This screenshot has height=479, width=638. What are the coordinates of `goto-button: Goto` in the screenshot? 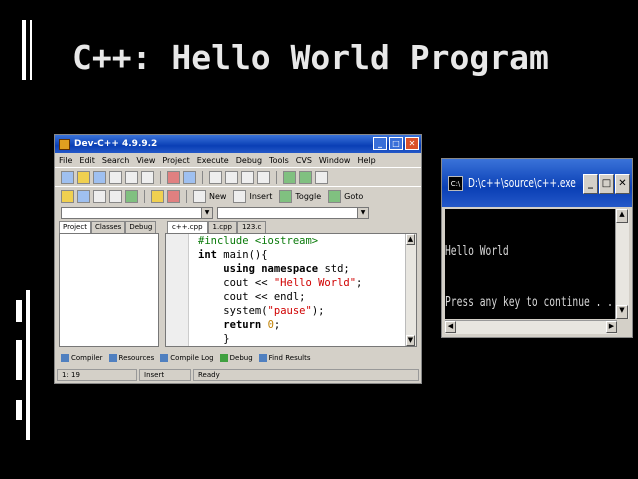 It's located at (353, 196).